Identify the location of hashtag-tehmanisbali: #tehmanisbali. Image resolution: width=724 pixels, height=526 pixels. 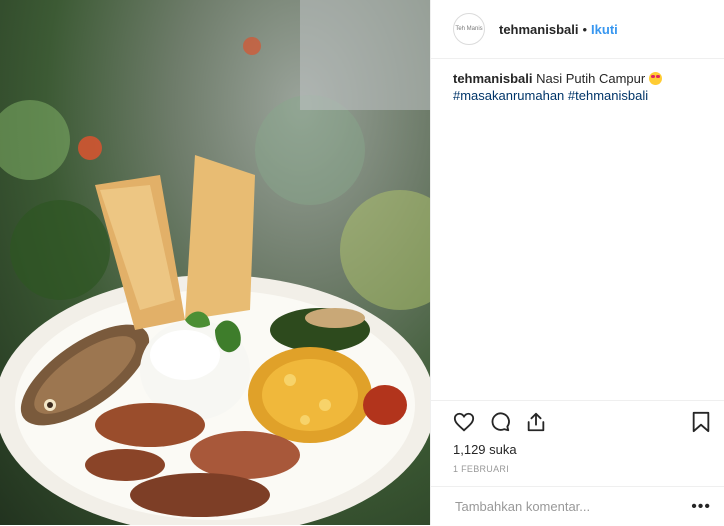
(608, 95).